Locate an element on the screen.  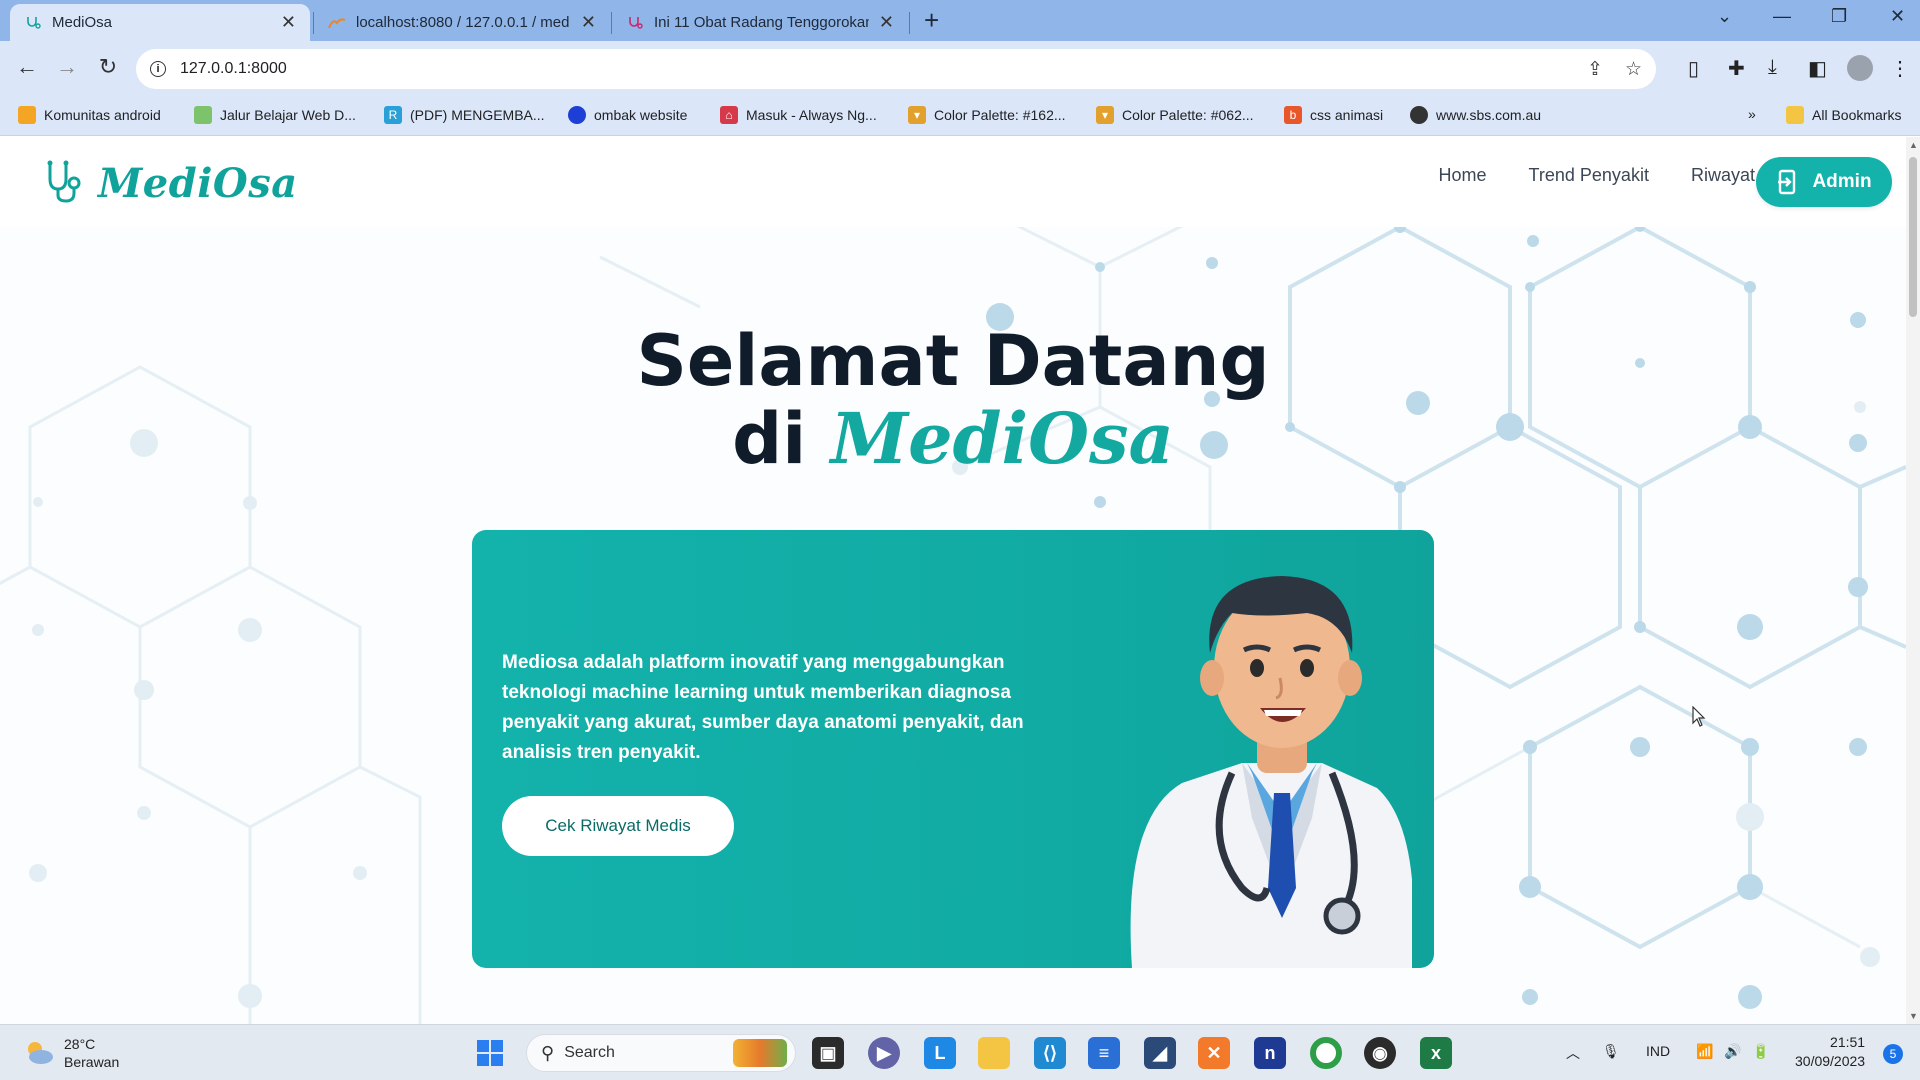
bookmarks-overflow-button: » is located at coordinates (1752, 114).